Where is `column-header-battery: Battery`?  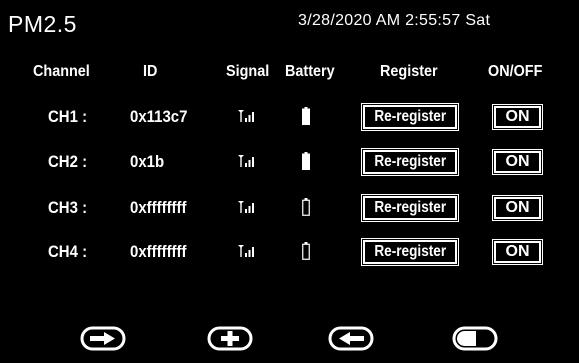
column-header-battery: Battery is located at coordinates (310, 71).